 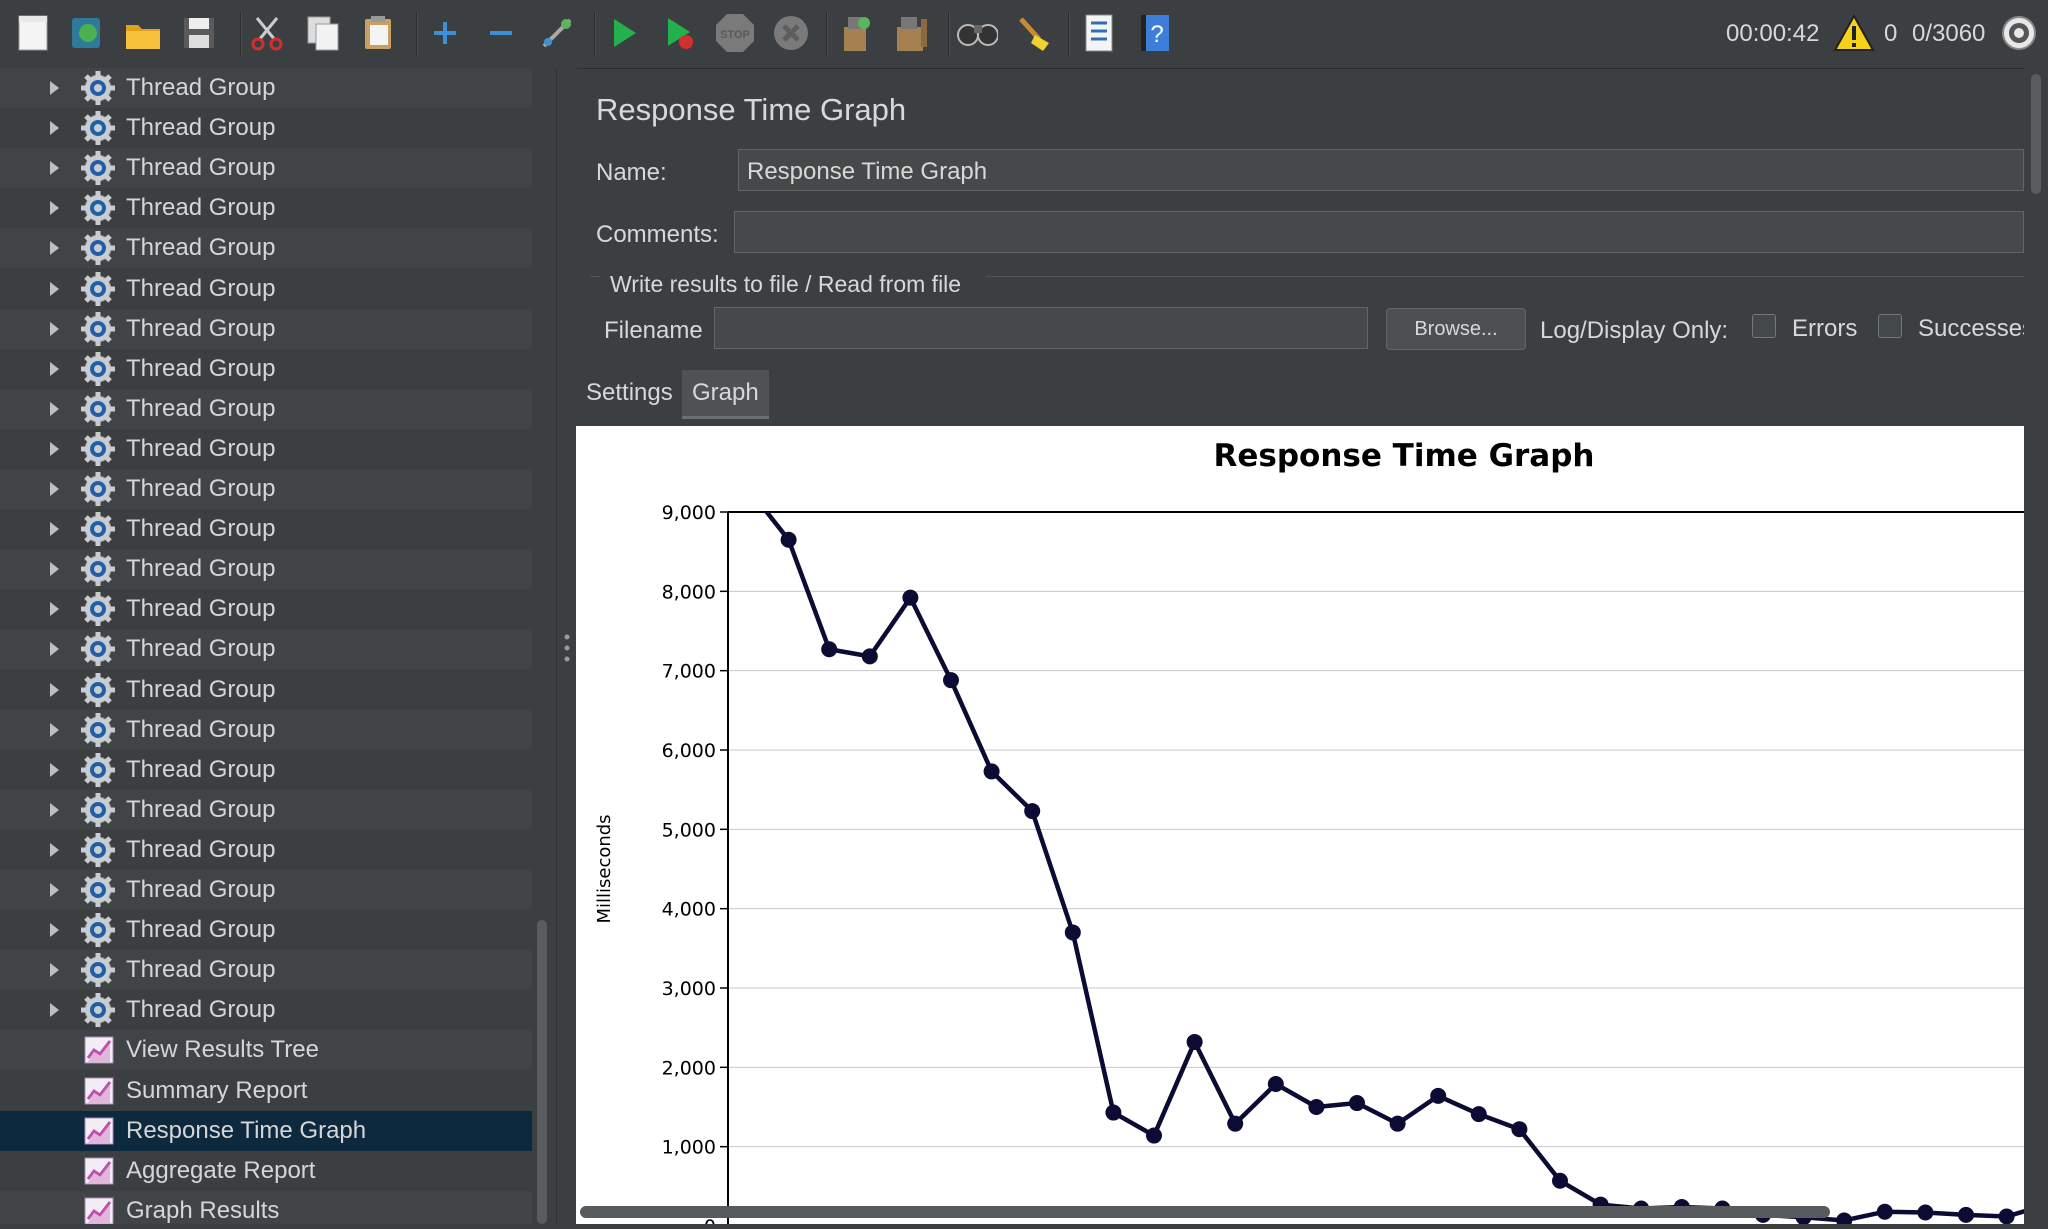 I want to click on successes-checkbox, so click(x=1890, y=326).